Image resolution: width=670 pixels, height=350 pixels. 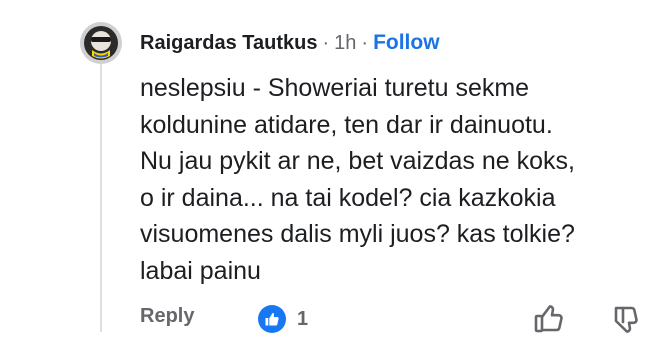 I want to click on reaction-summary: 1, so click(x=283, y=319).